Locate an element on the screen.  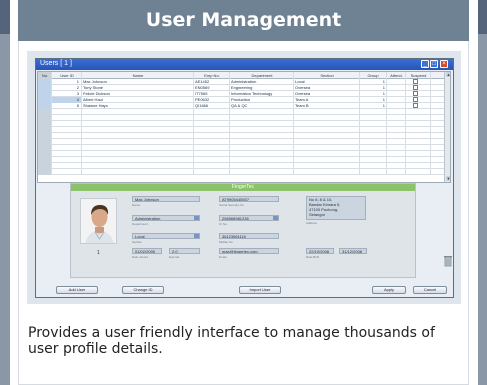
section-value: Local is located at coordinates (140, 236).